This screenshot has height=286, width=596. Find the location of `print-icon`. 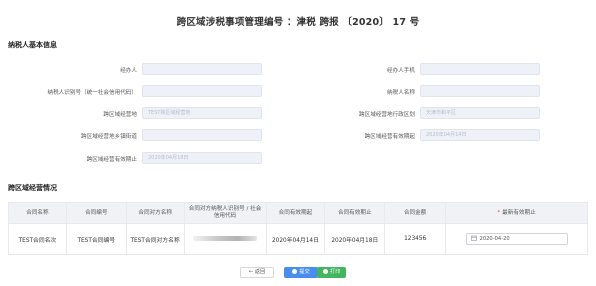

print-icon is located at coordinates (325, 271).